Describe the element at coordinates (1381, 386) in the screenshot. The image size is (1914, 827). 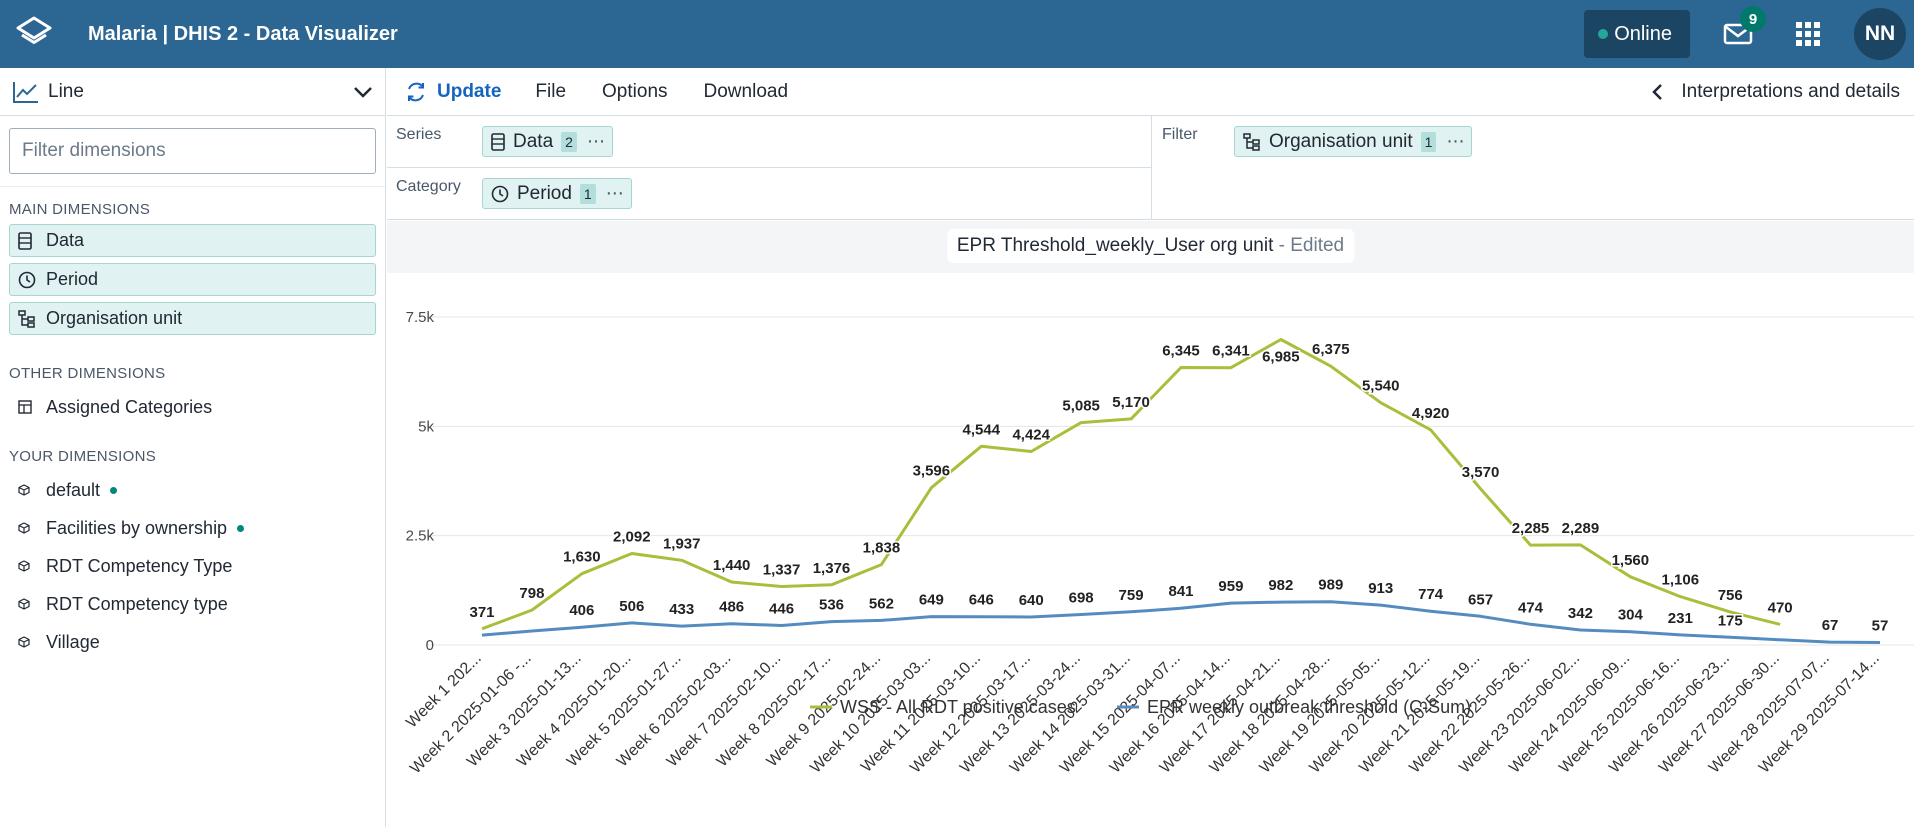
I see `data-label: 5,540` at that location.